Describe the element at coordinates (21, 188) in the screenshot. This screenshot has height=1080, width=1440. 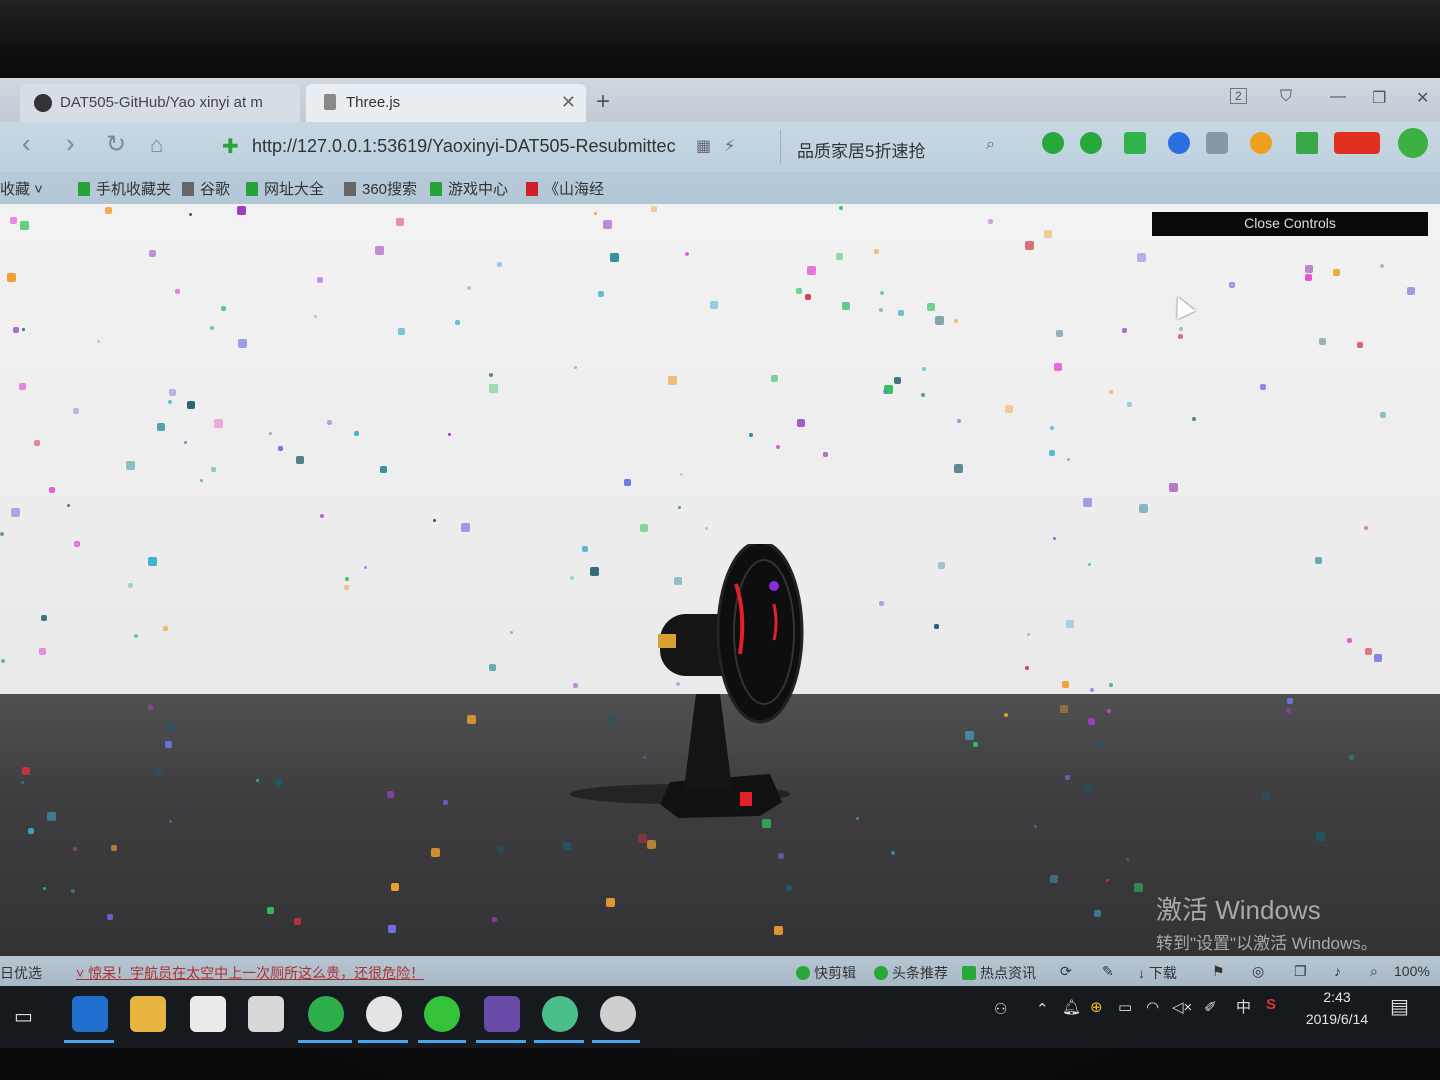
I see `bookmark-favorites: 收藏 ˅` at that location.